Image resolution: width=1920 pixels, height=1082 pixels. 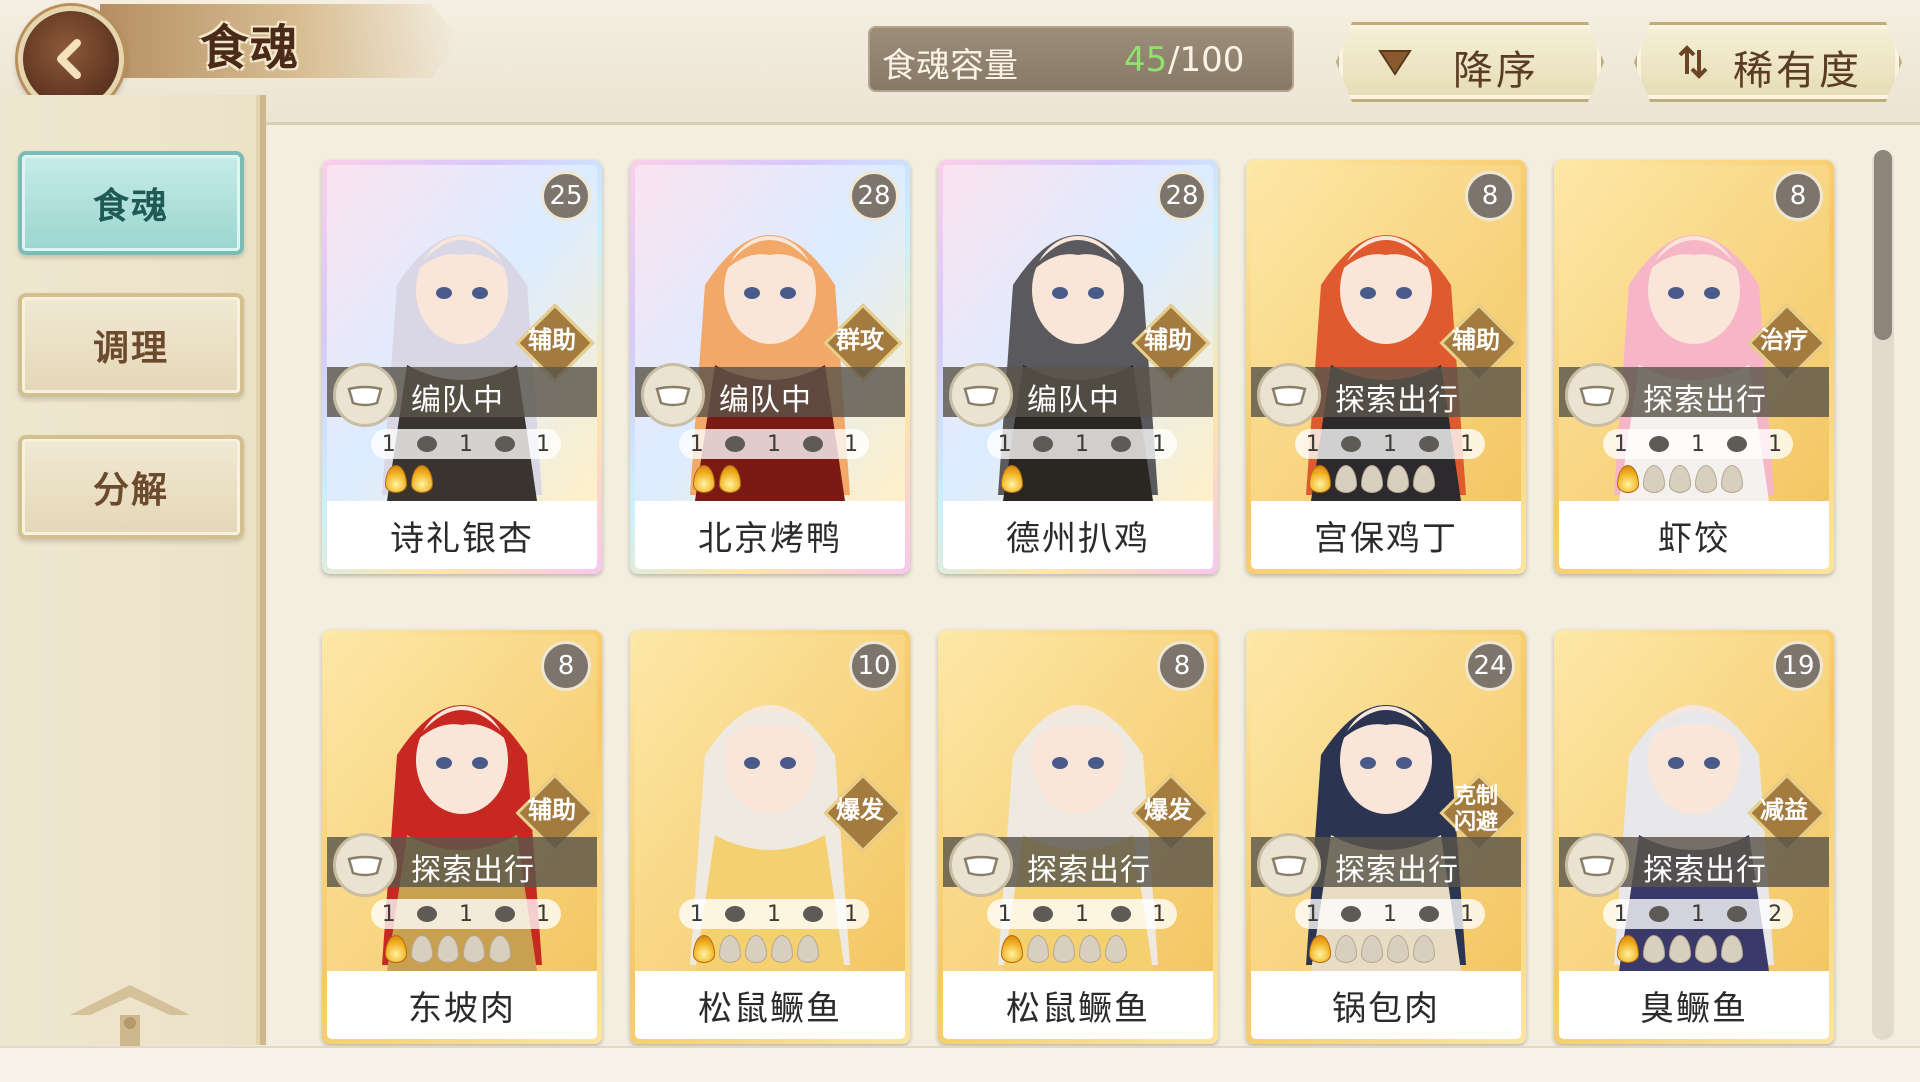 What do you see at coordinates (1081, 59) in the screenshot?
I see `capacity-display: 食魂容量 45 /100` at bounding box center [1081, 59].